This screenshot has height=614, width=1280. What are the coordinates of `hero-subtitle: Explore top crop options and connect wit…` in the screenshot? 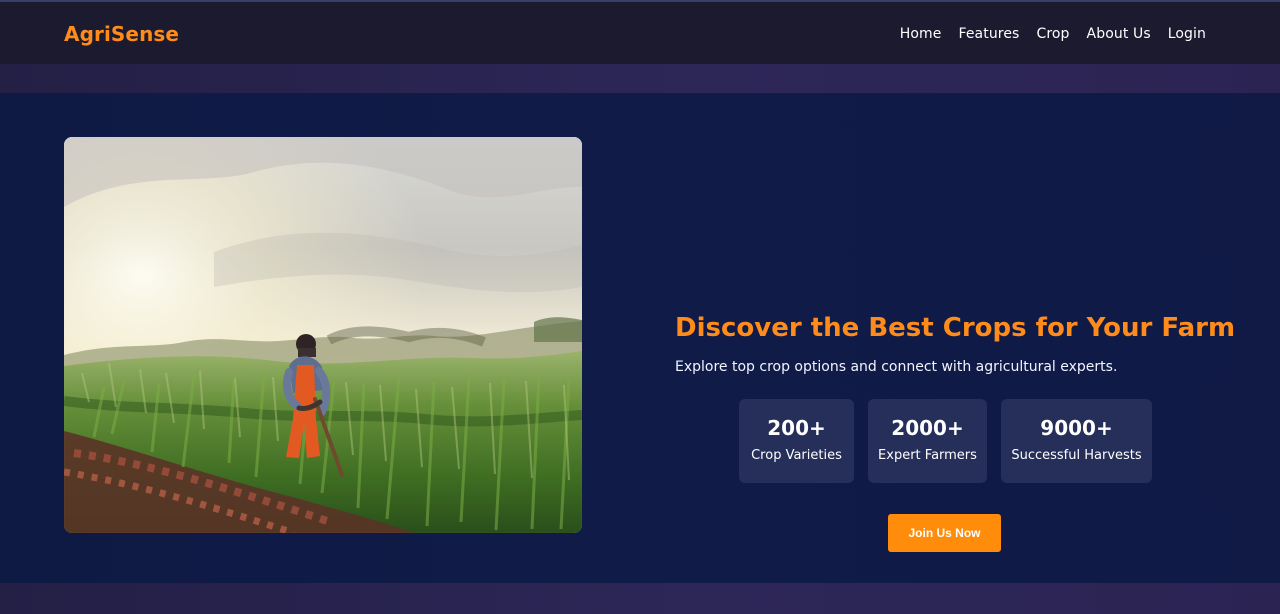 It's located at (896, 367).